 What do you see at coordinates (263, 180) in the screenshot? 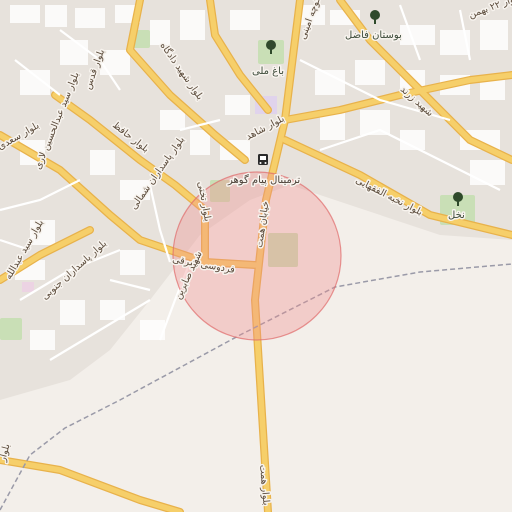
I see `terminal-label: ترمینال پیام گوهر` at bounding box center [263, 180].